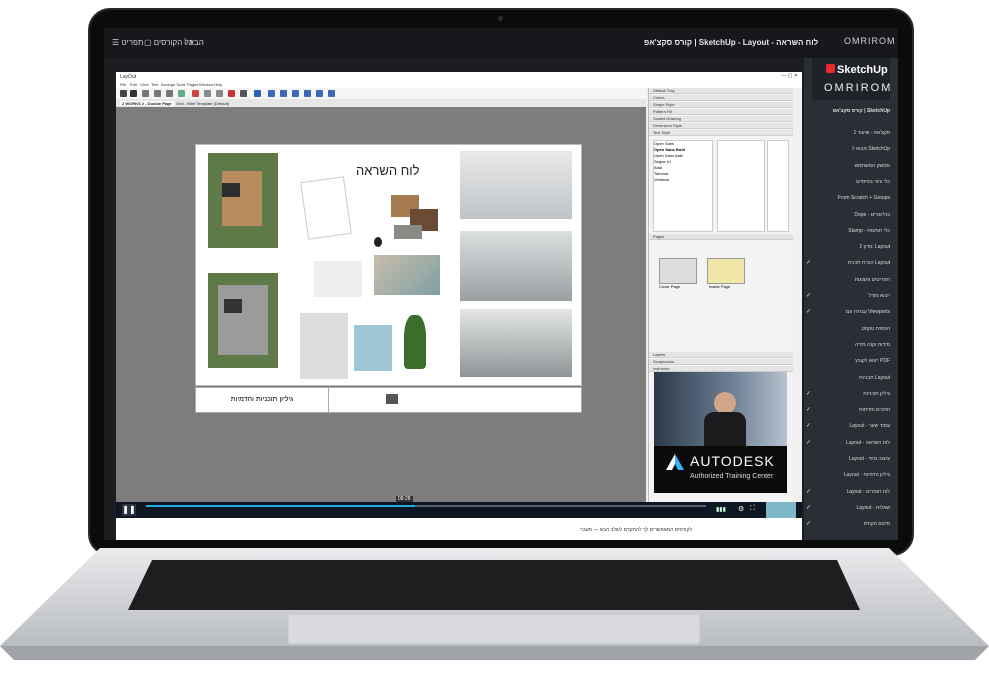 The width and height of the screenshot is (989, 677). What do you see at coordinates (127, 42) in the screenshot?
I see `menu-button: ☰ תפריט` at bounding box center [127, 42].